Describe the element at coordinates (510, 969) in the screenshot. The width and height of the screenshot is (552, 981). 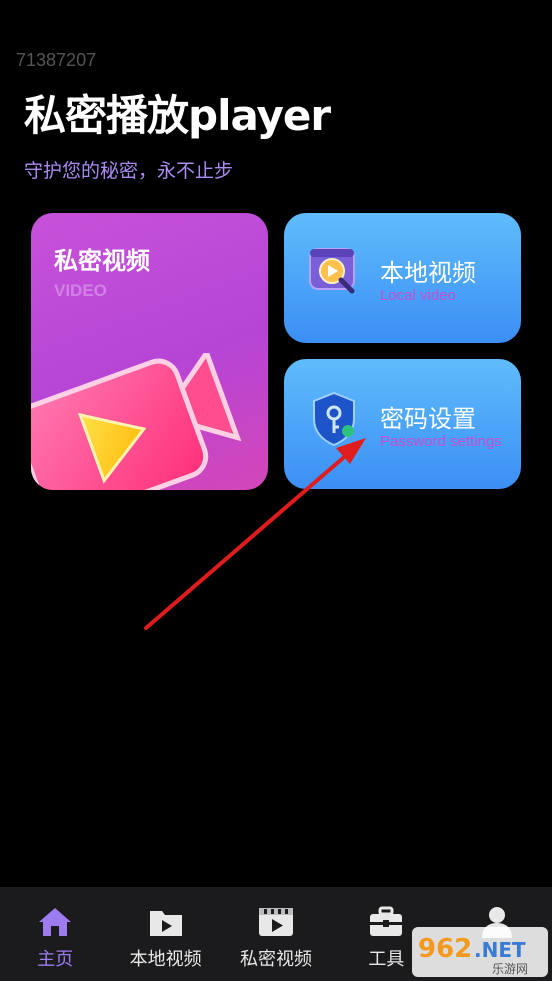
I see `svg-text: 乐游网` at that location.